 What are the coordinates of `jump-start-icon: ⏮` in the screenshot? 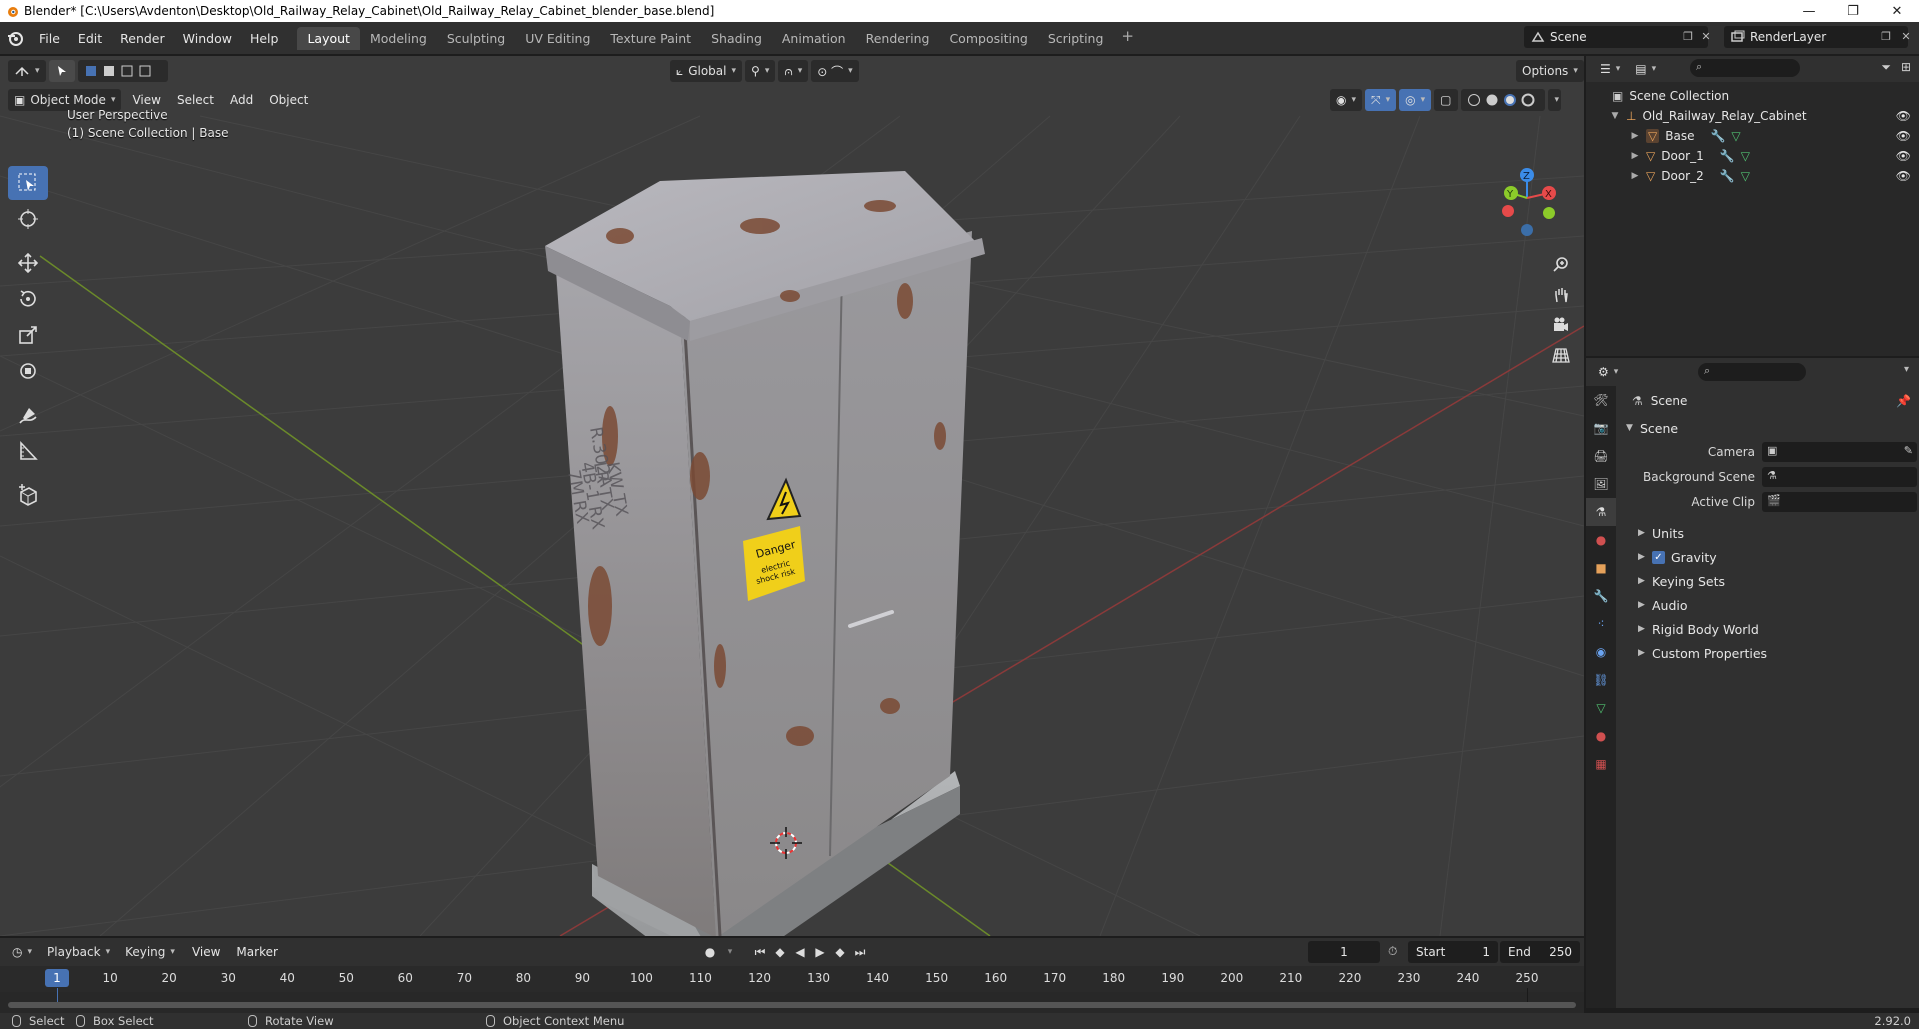 It's located at (760, 952).